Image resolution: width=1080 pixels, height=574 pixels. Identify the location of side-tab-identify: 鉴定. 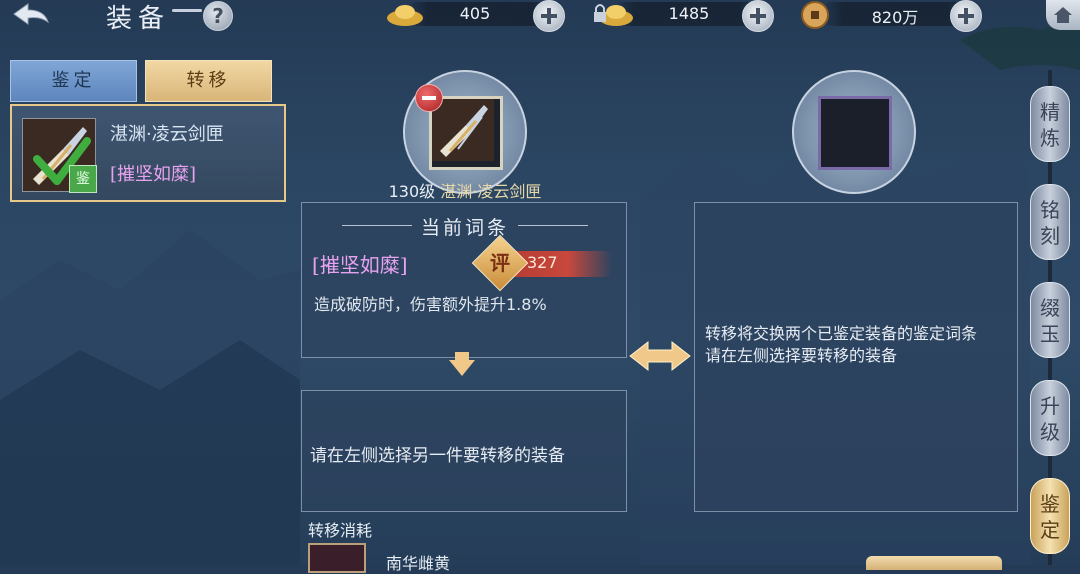
(1050, 516).